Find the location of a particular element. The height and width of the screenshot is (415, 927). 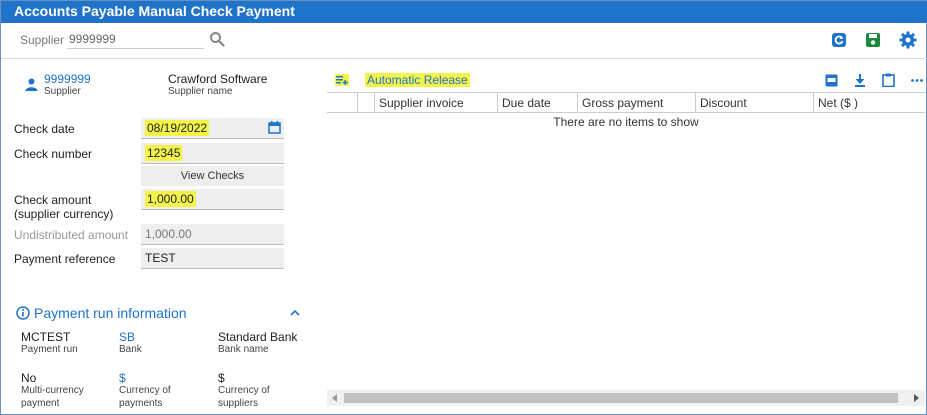

pdf-icon is located at coordinates (831, 80).